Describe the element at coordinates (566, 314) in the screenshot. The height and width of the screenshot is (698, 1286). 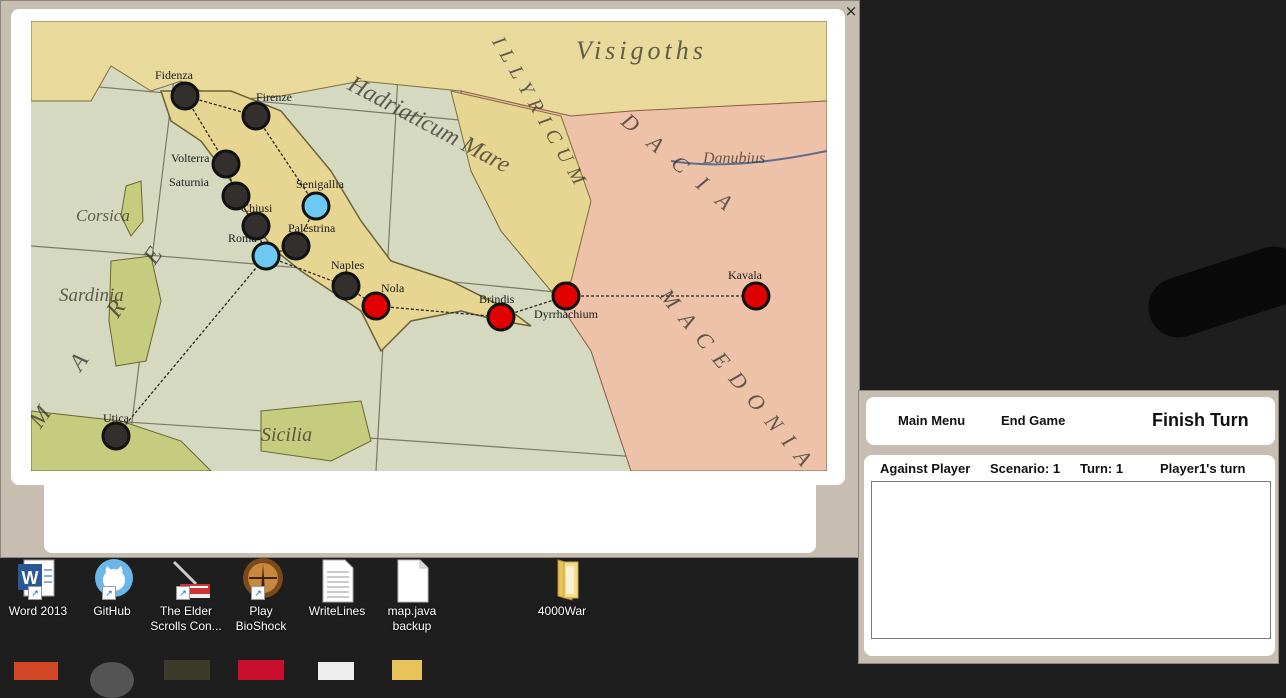
I see `city-label: Dyrrhachium` at that location.